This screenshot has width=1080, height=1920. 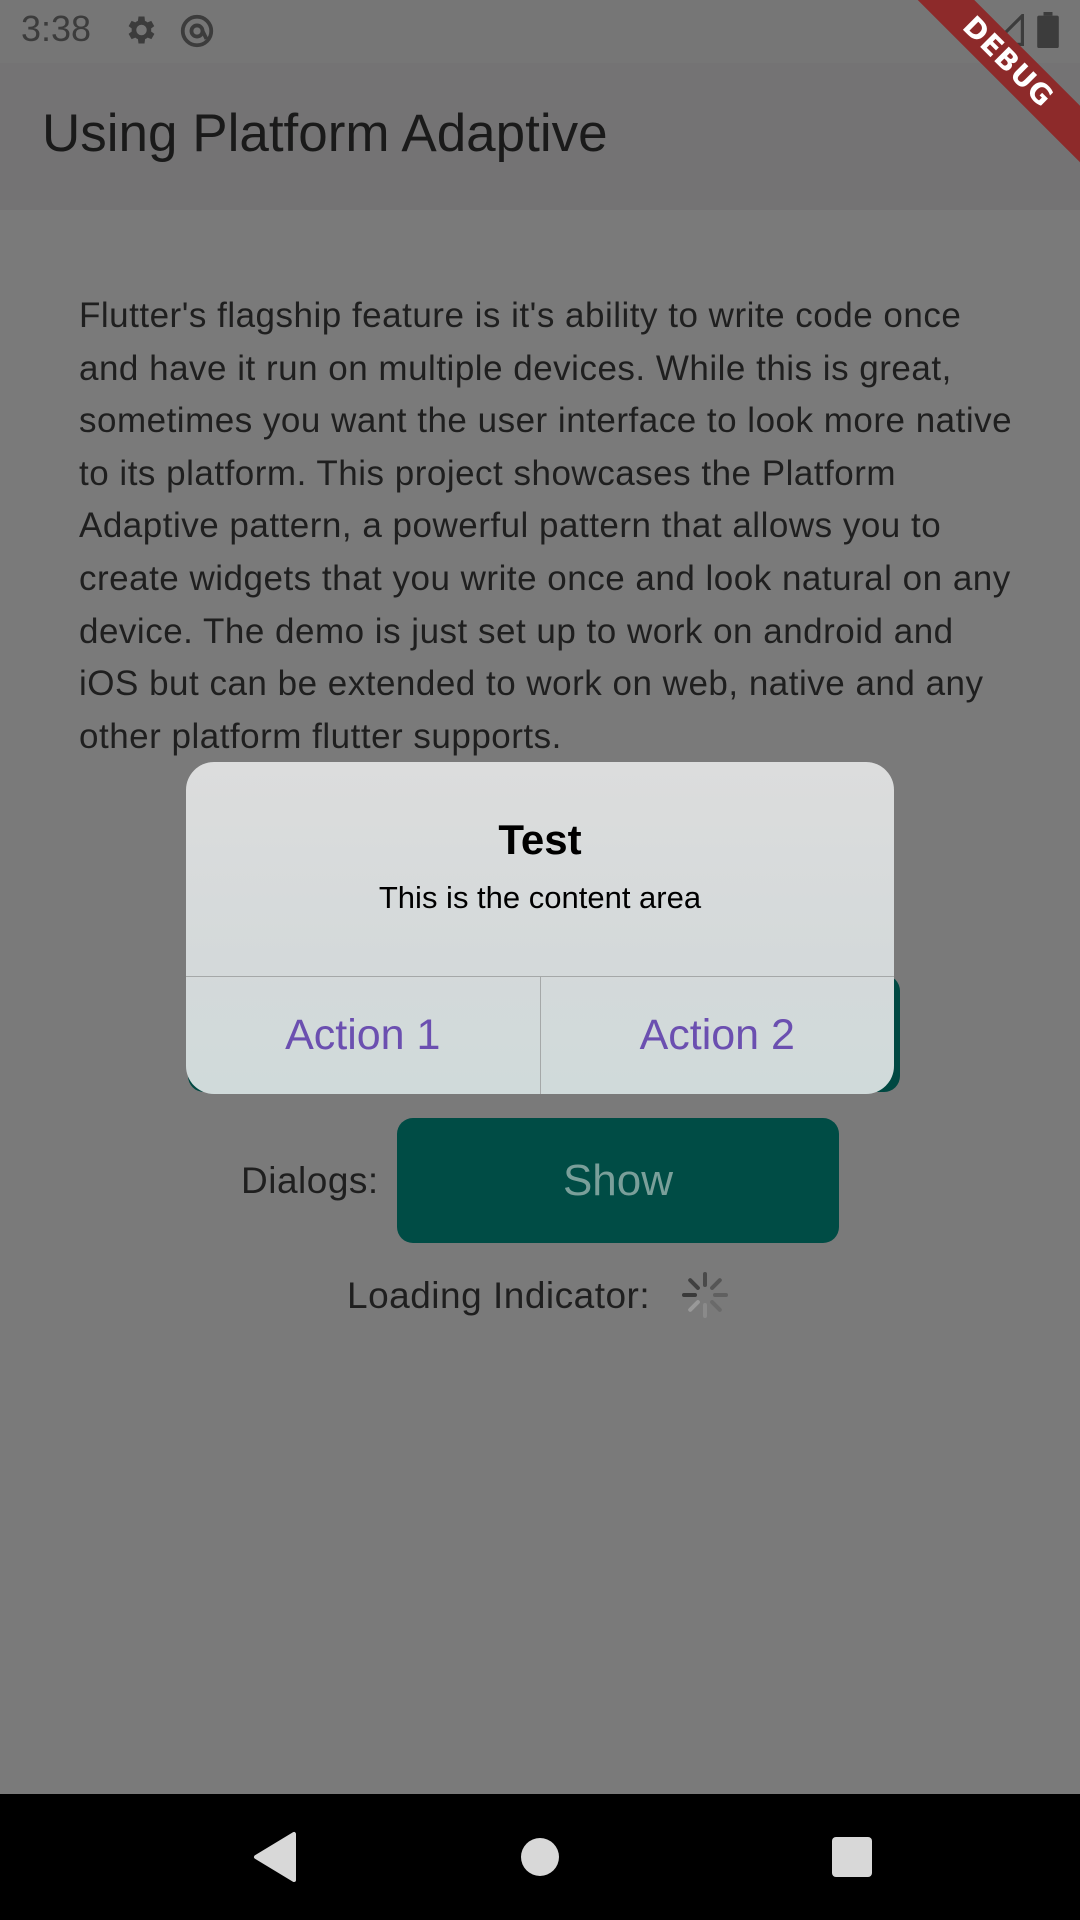 I want to click on dialogs-label: Dialogs:, so click(x=310, y=1180).